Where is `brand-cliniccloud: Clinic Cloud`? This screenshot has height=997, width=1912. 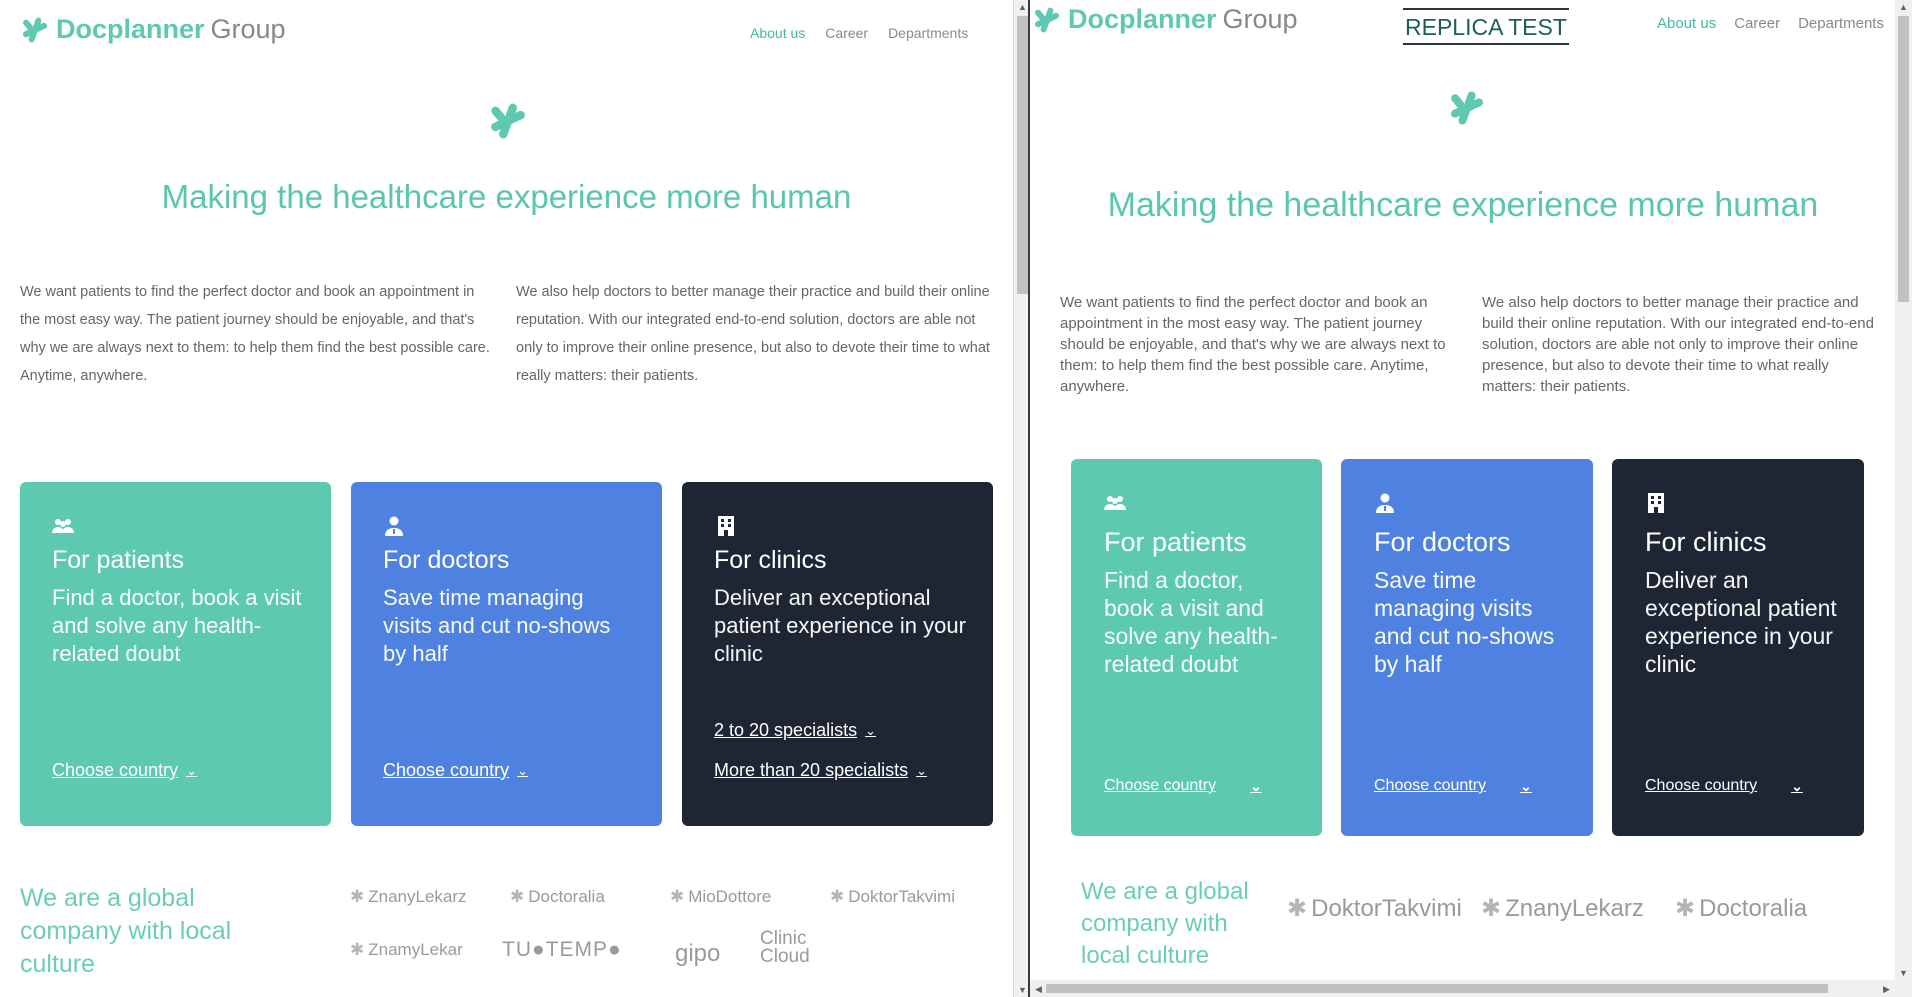
brand-cliniccloud: Clinic Cloud is located at coordinates (800, 947).